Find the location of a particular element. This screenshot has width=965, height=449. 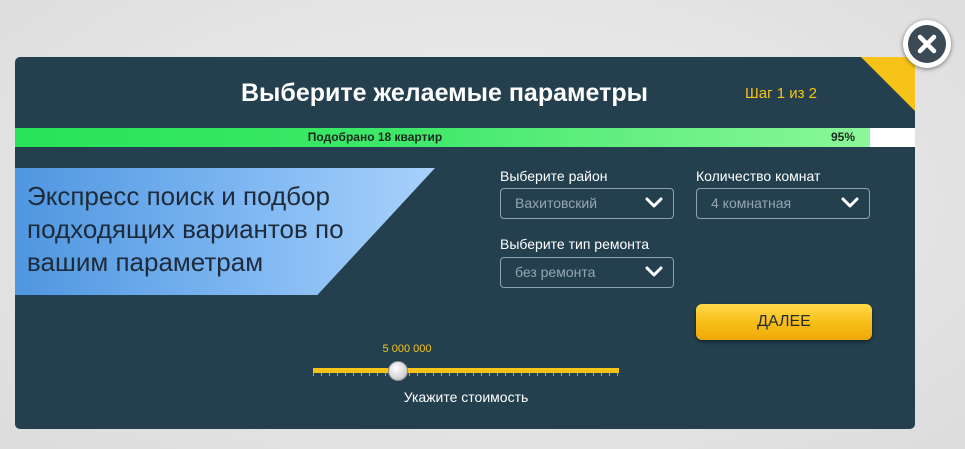

page-title: Выберите желаемые параметры is located at coordinates (444, 93).